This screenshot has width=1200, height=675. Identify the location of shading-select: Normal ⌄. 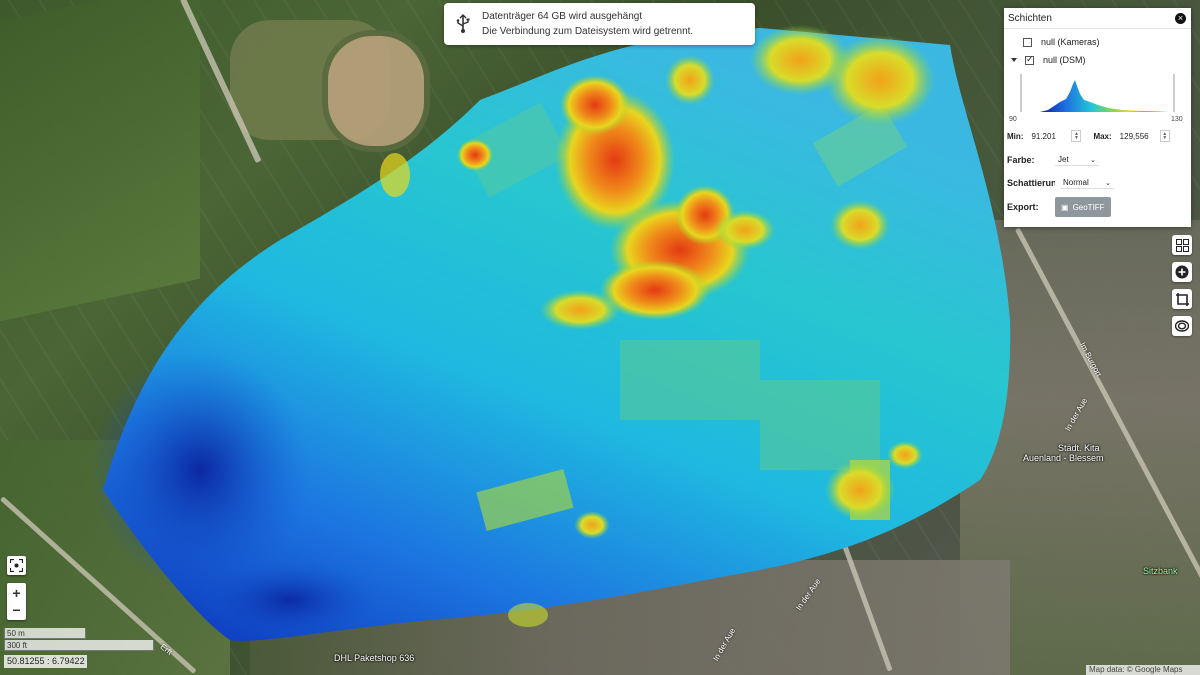
(1087, 183).